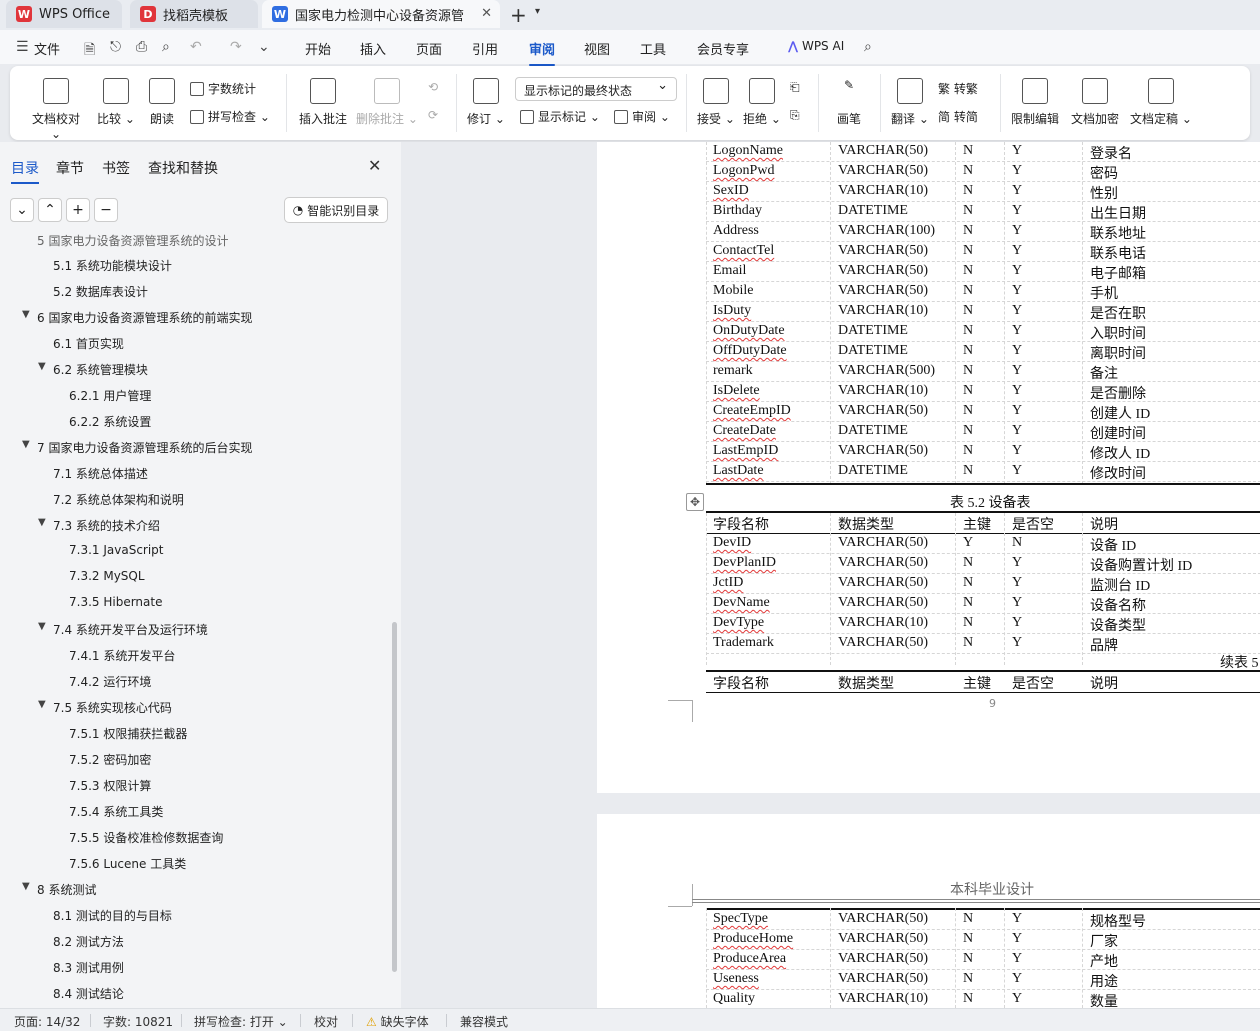 The width and height of the screenshot is (1260, 1031). What do you see at coordinates (162, 102) in the screenshot?
I see `read-aloud-button: 朗读` at bounding box center [162, 102].